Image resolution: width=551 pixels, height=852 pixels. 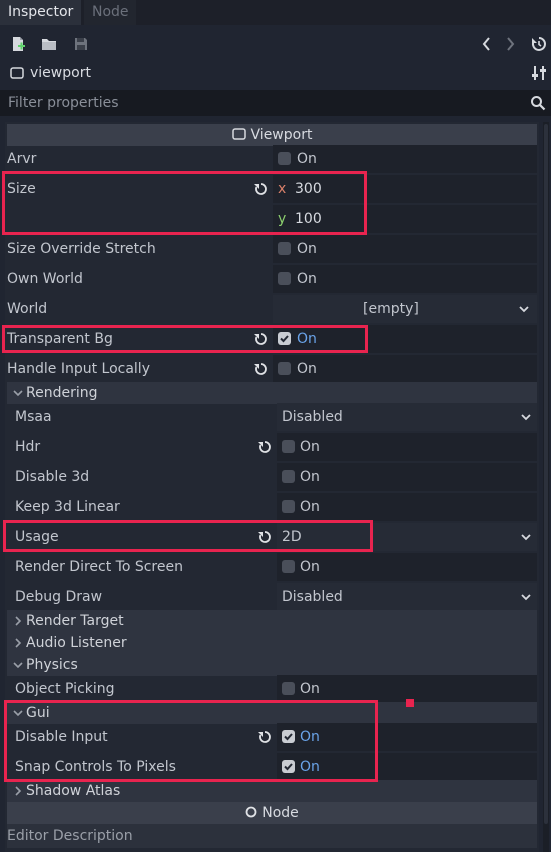 I want to click on prop-world: World [empty], so click(x=272, y=309).